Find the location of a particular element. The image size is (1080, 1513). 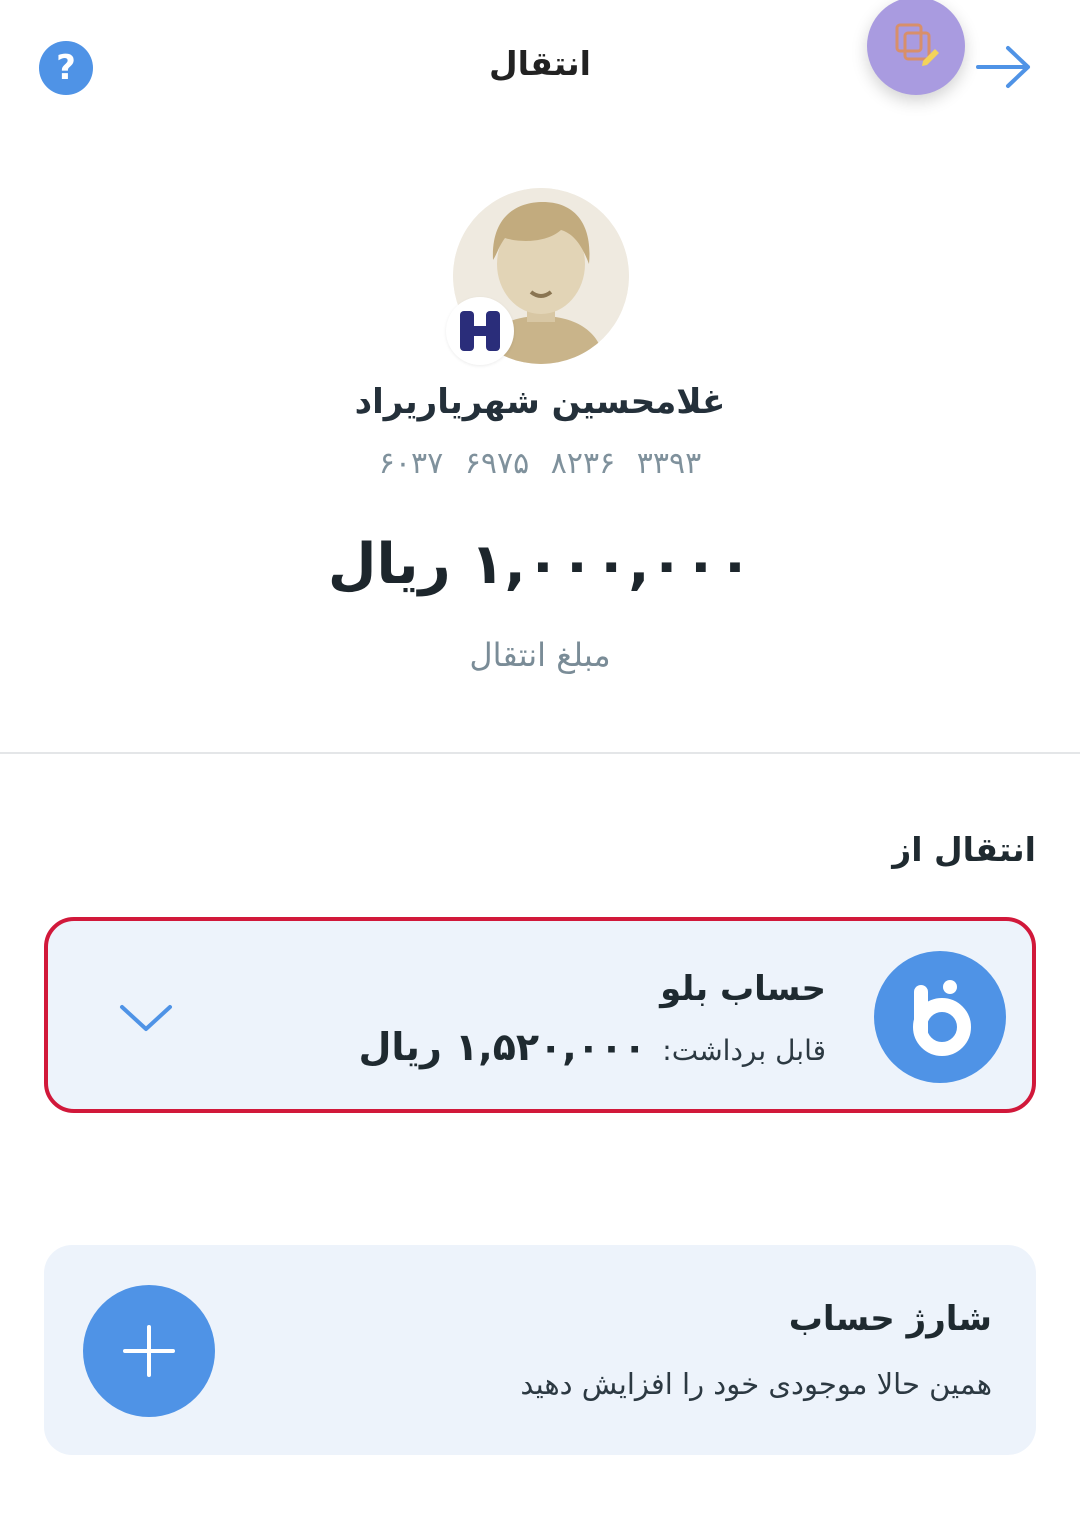

blu-bank-icon is located at coordinates (942, 1018).